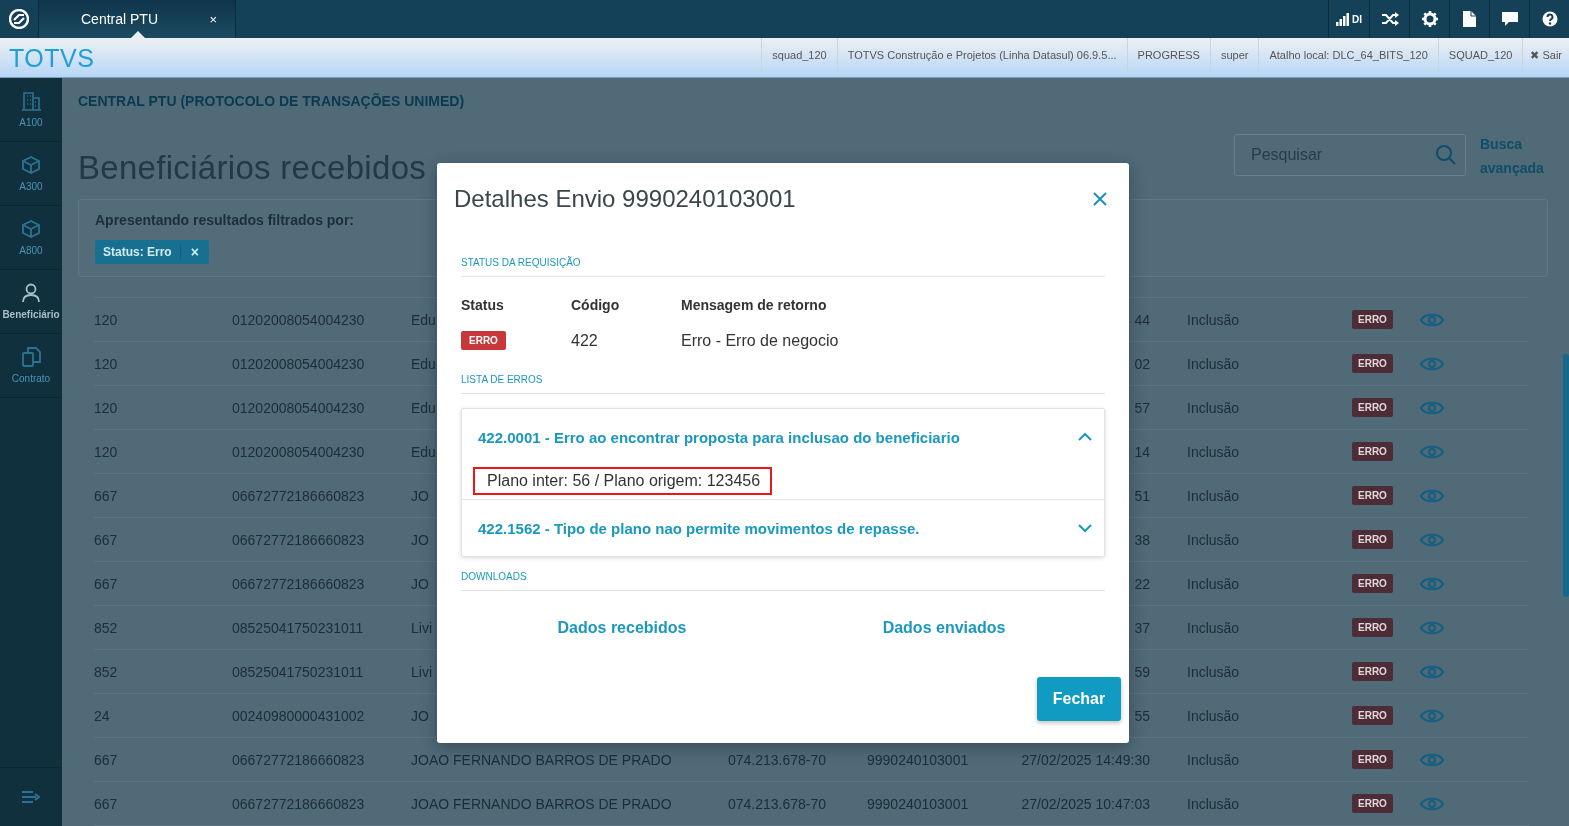 The height and width of the screenshot is (826, 1569). I want to click on section-heading: DOWNLOADS, so click(494, 576).